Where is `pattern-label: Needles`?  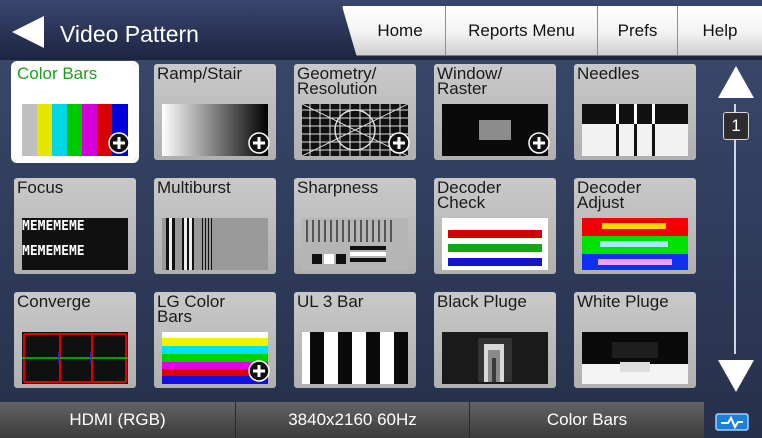
pattern-label: Needles is located at coordinates (608, 73).